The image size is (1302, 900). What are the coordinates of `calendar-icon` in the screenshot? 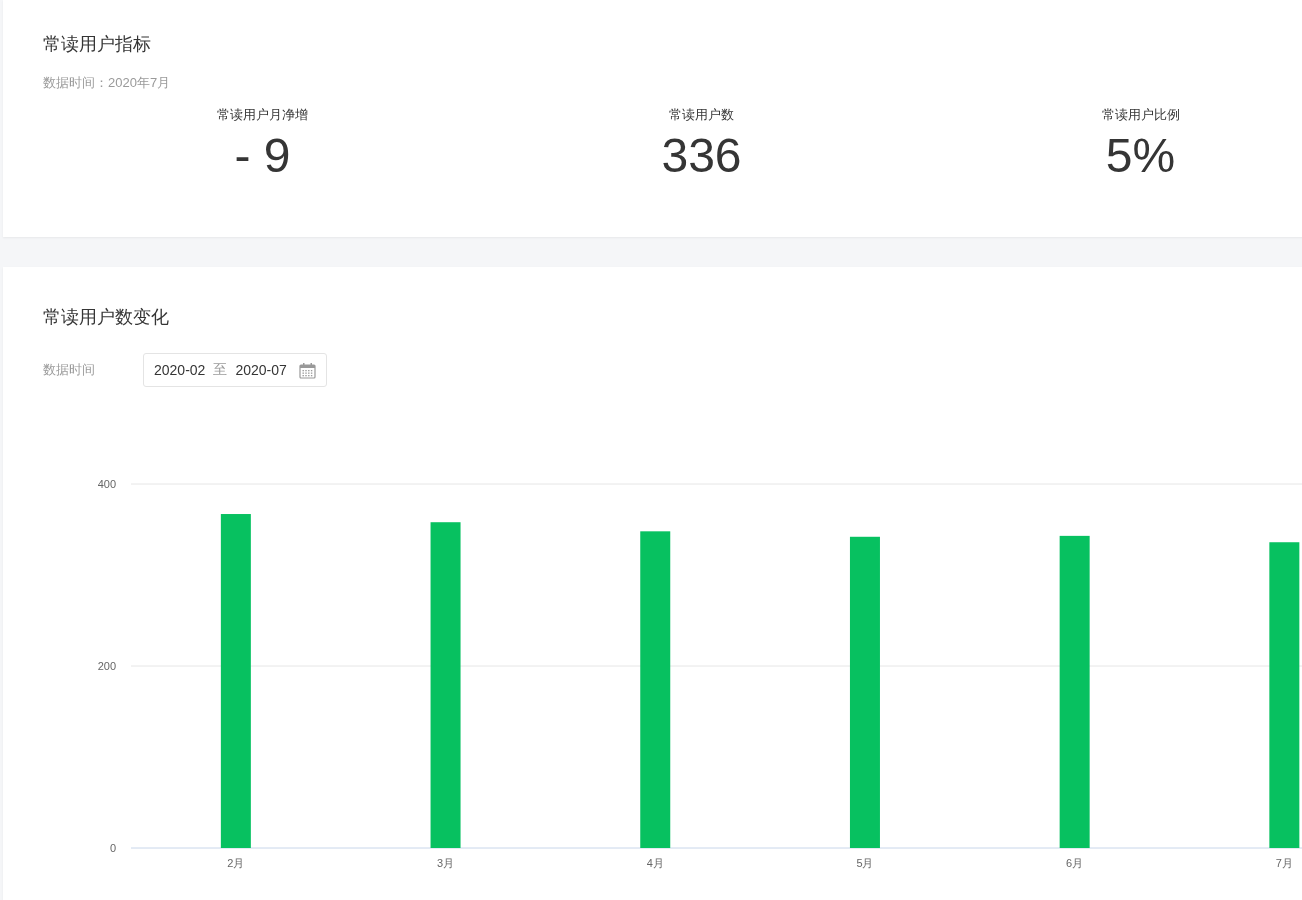 It's located at (307, 370).